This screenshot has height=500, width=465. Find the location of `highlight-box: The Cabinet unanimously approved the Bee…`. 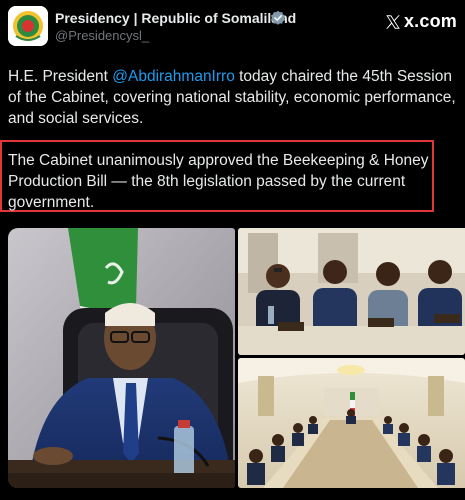

highlight-box: The Cabinet unanimously approved the Bee… is located at coordinates (217, 176).